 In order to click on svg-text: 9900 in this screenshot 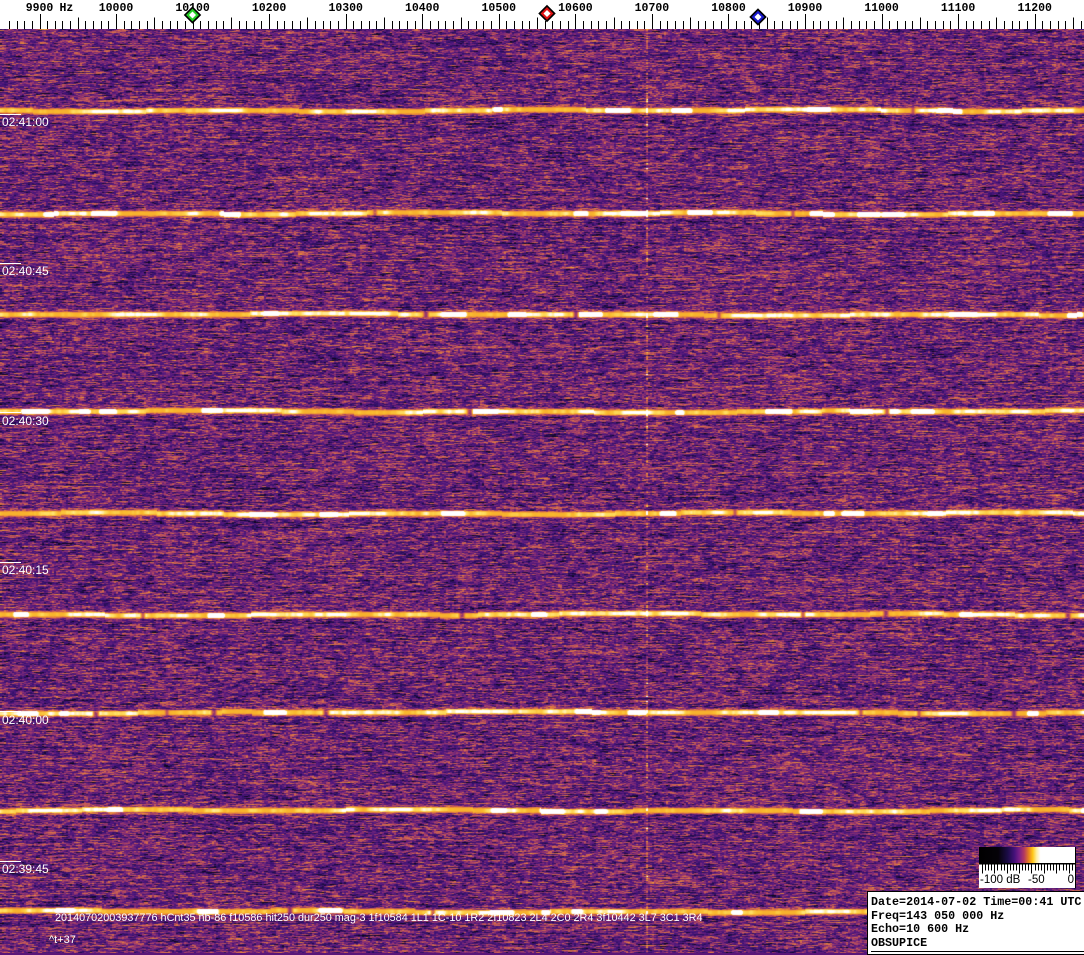, I will do `click(40, 8)`.